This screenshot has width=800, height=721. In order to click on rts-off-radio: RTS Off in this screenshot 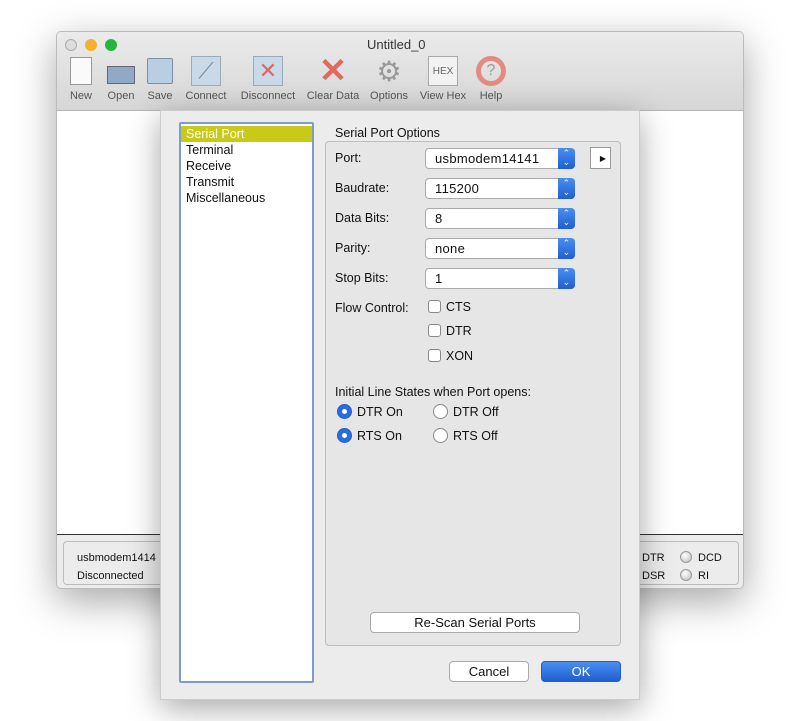, I will do `click(465, 435)`.